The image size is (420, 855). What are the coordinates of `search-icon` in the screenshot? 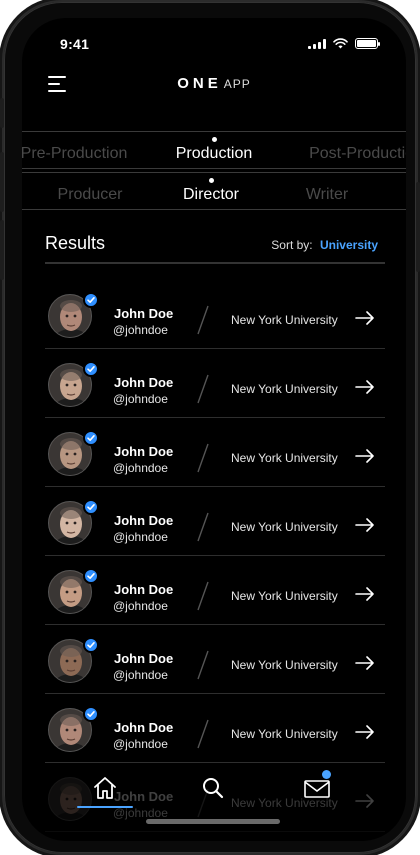 It's located at (213, 788).